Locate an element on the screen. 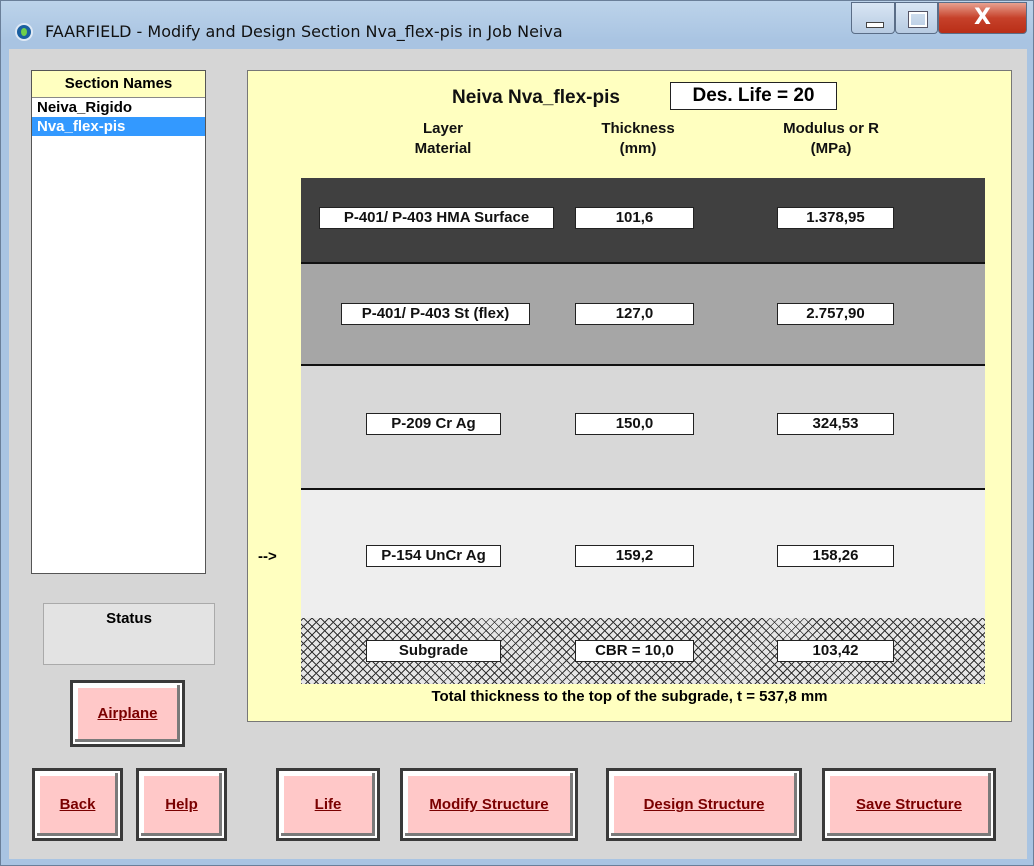  header-line: Thickness is located at coordinates (638, 128).